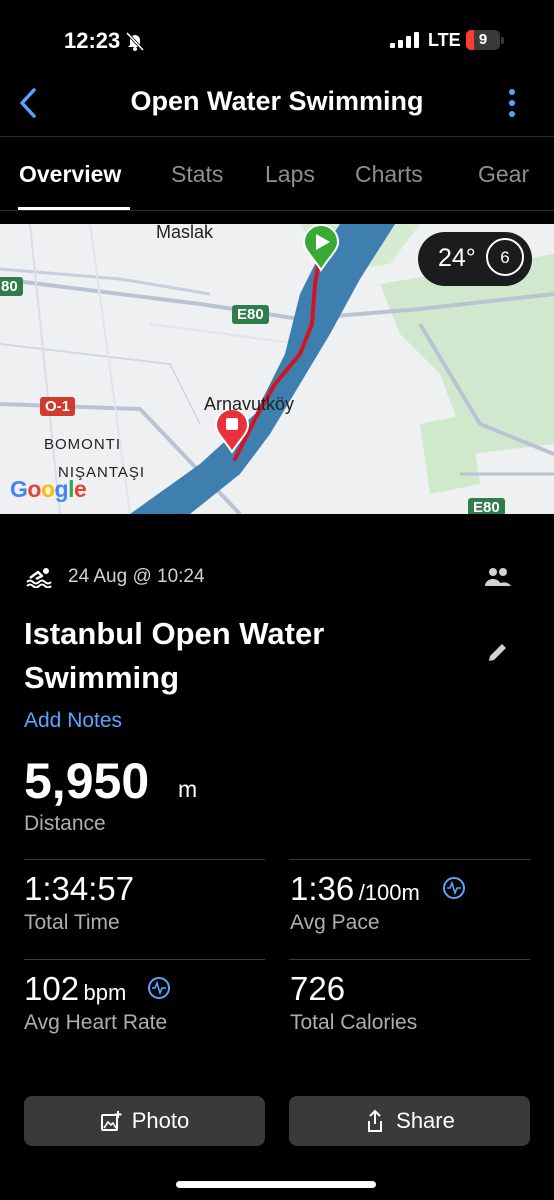 This screenshot has width=554, height=1200. I want to click on signal-icon, so click(405, 42).